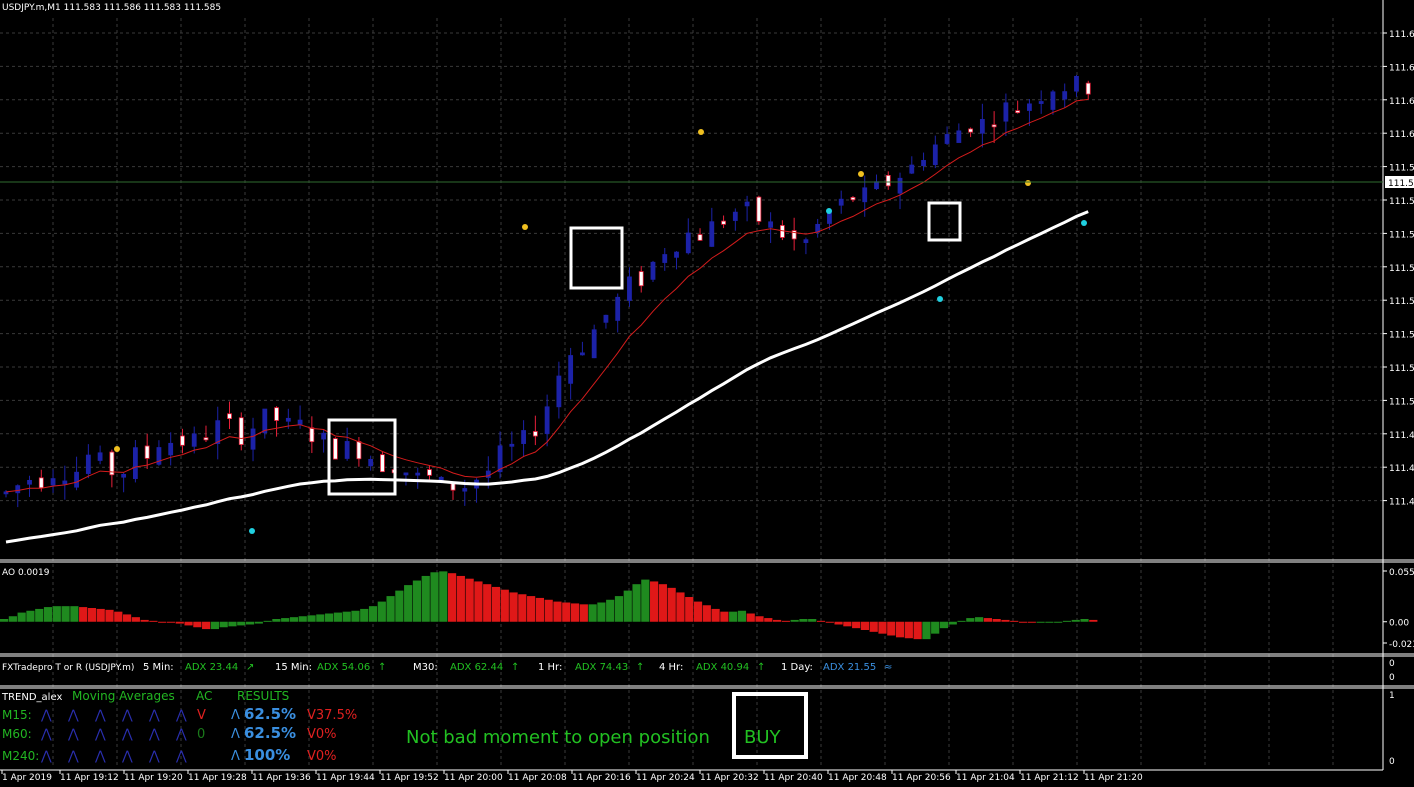 The width and height of the screenshot is (1414, 787). Describe the element at coordinates (1392, 664) in the screenshot. I see `fx-tick-label: 0` at that location.